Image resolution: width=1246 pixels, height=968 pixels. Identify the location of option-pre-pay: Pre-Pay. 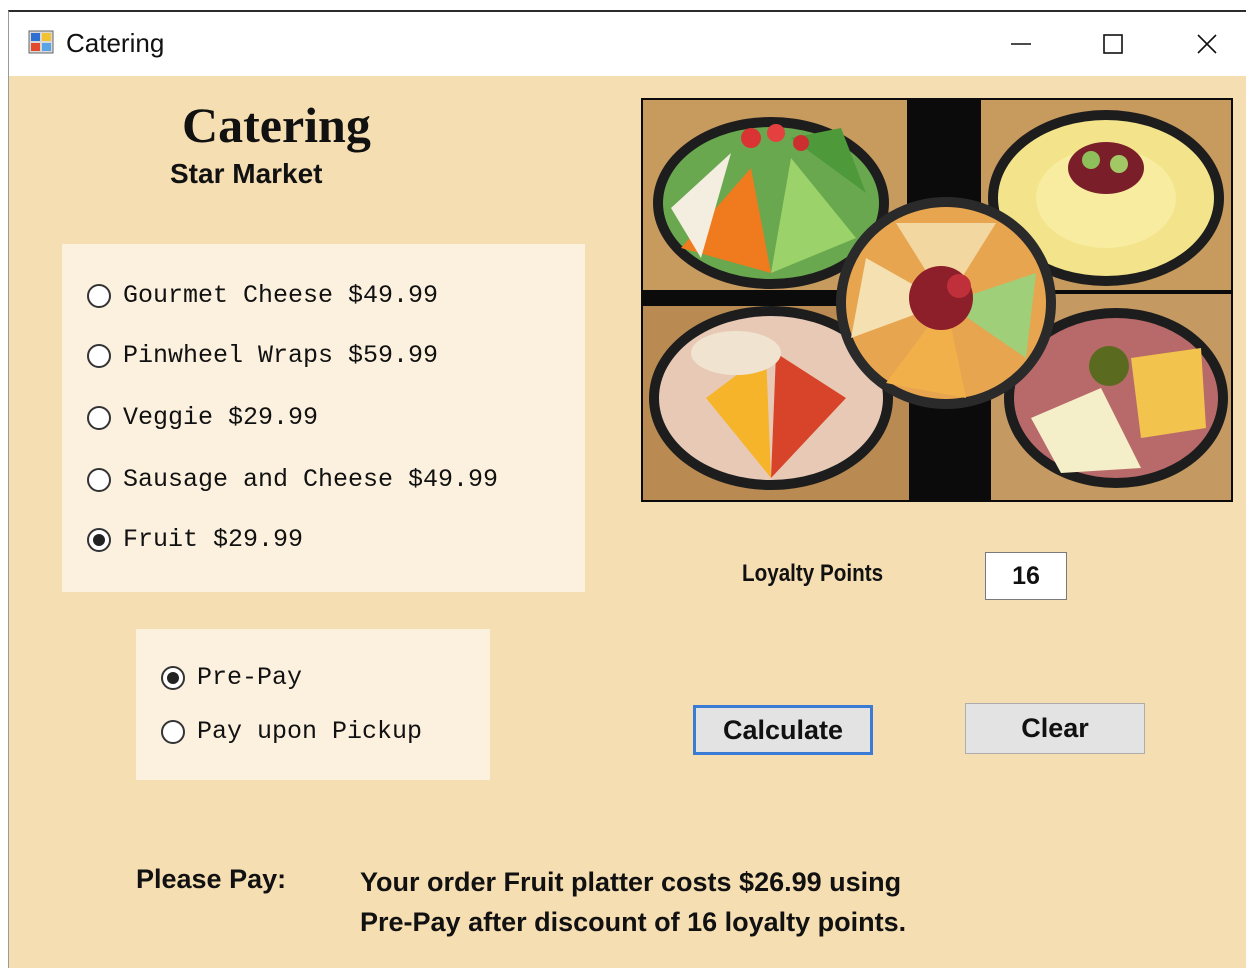
(231, 677).